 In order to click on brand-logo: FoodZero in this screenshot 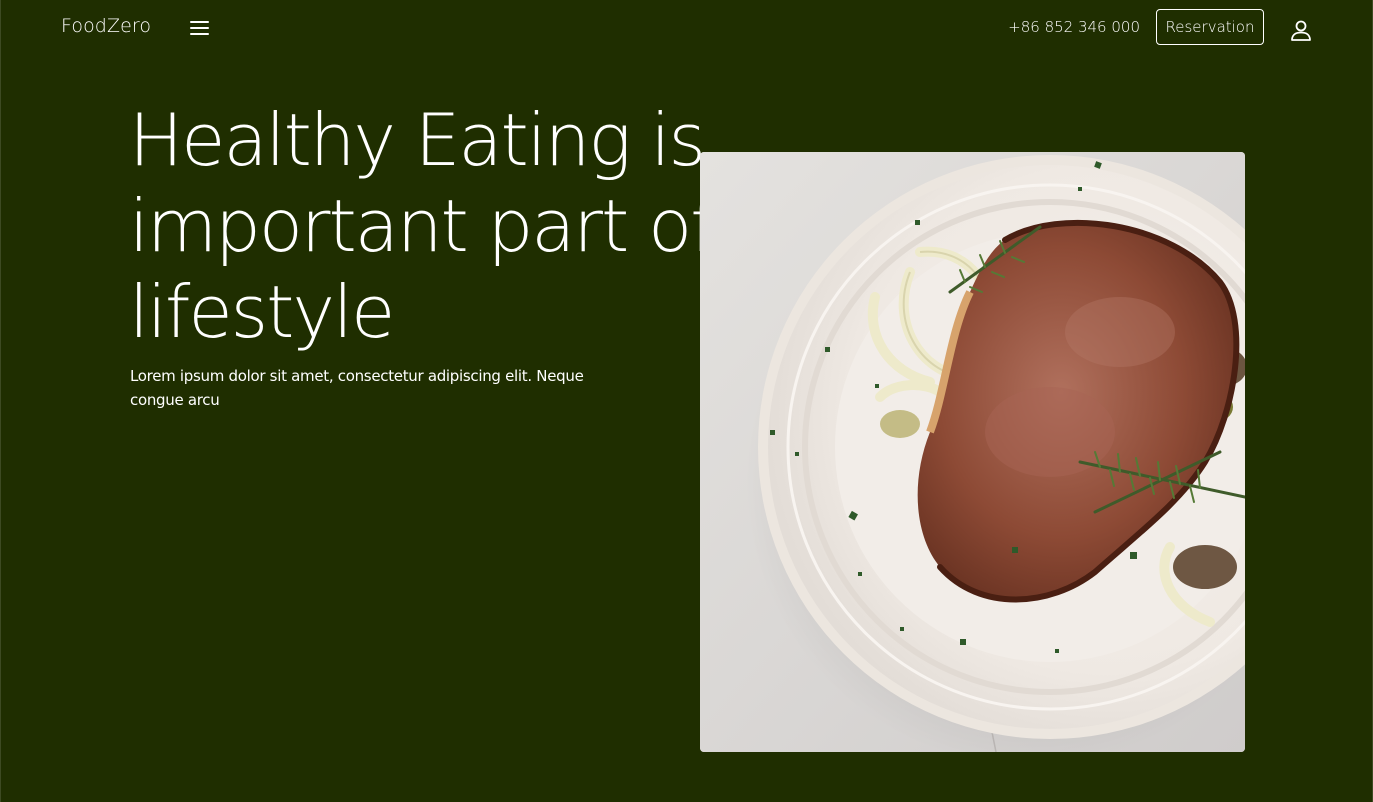, I will do `click(106, 26)`.